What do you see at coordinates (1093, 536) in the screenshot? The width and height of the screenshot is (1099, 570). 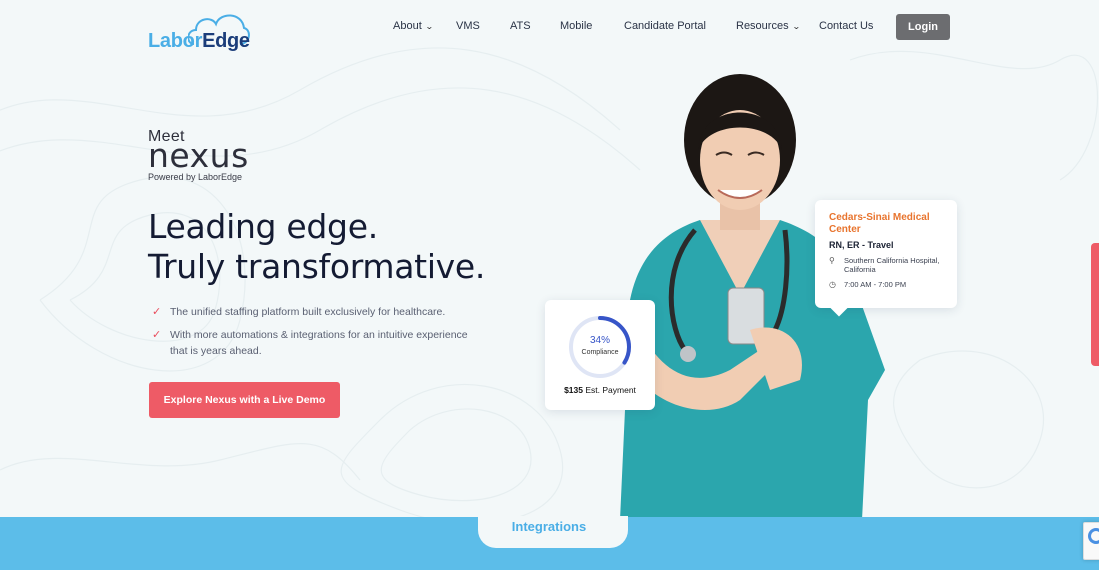 I see `recaptcha-icon` at bounding box center [1093, 536].